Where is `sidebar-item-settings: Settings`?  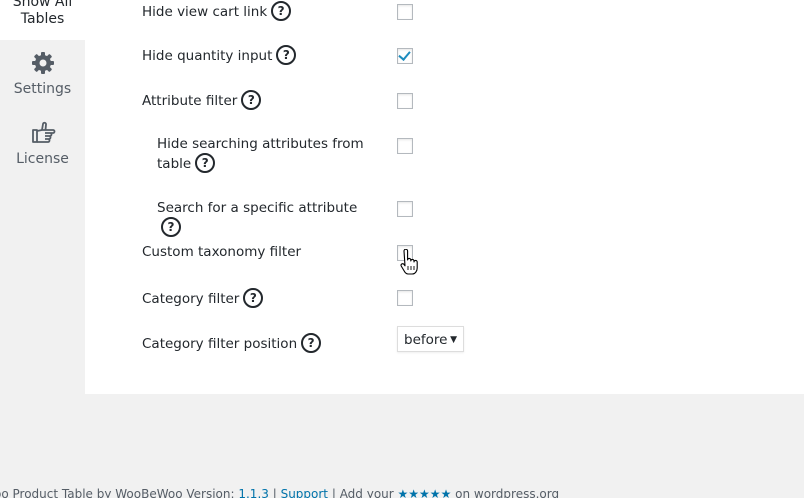
sidebar-item-settings: Settings is located at coordinates (42, 74).